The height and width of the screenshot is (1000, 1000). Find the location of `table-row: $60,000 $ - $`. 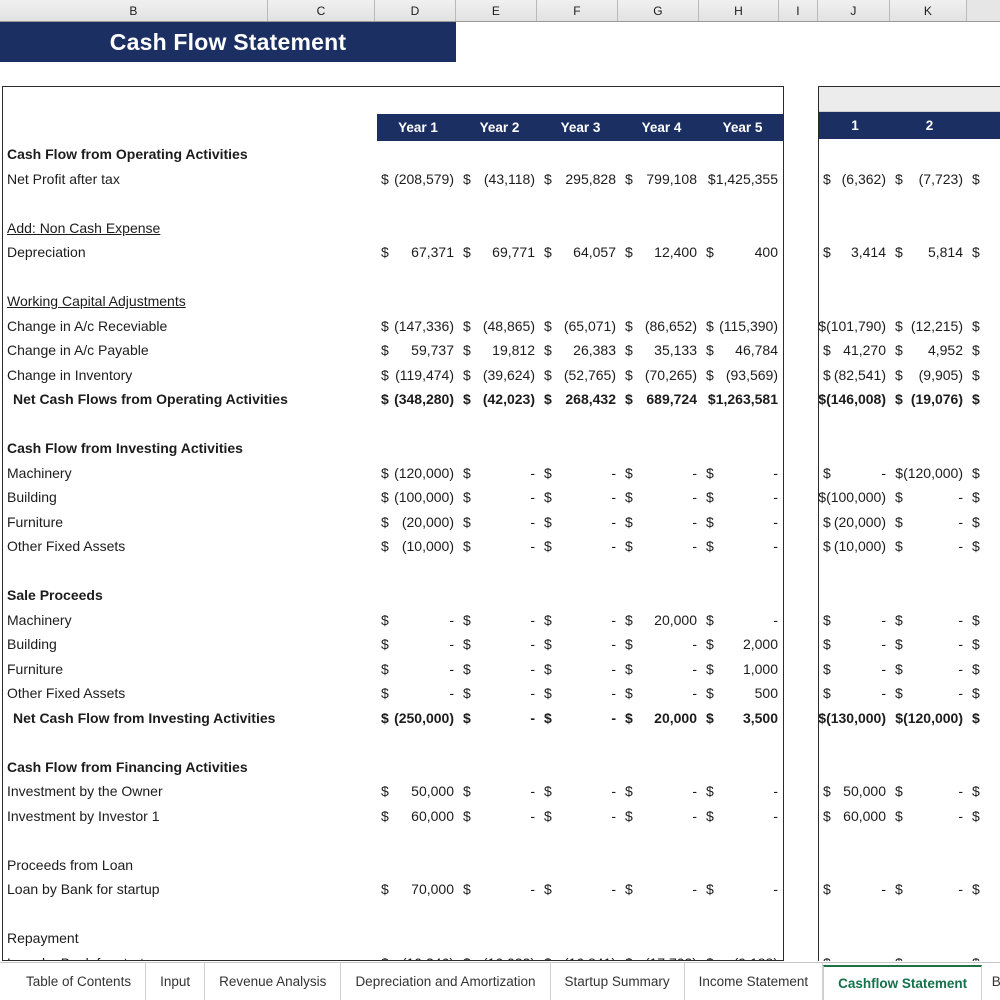

table-row: $60,000 $ - $ is located at coordinates (909, 816).